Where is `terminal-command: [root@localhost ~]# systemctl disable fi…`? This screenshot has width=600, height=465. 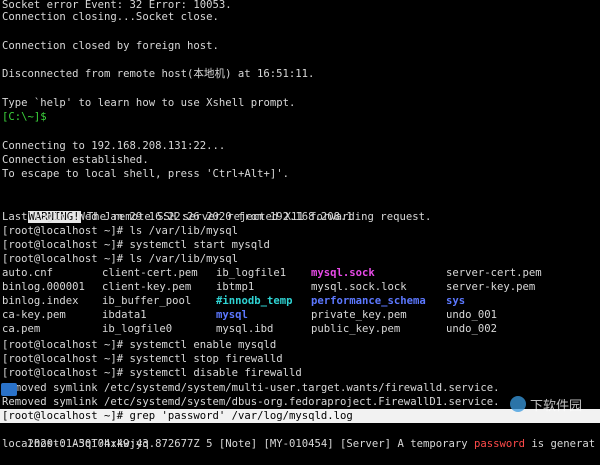 terminal-command: [root@localhost ~]# systemctl disable fi… is located at coordinates (152, 373).